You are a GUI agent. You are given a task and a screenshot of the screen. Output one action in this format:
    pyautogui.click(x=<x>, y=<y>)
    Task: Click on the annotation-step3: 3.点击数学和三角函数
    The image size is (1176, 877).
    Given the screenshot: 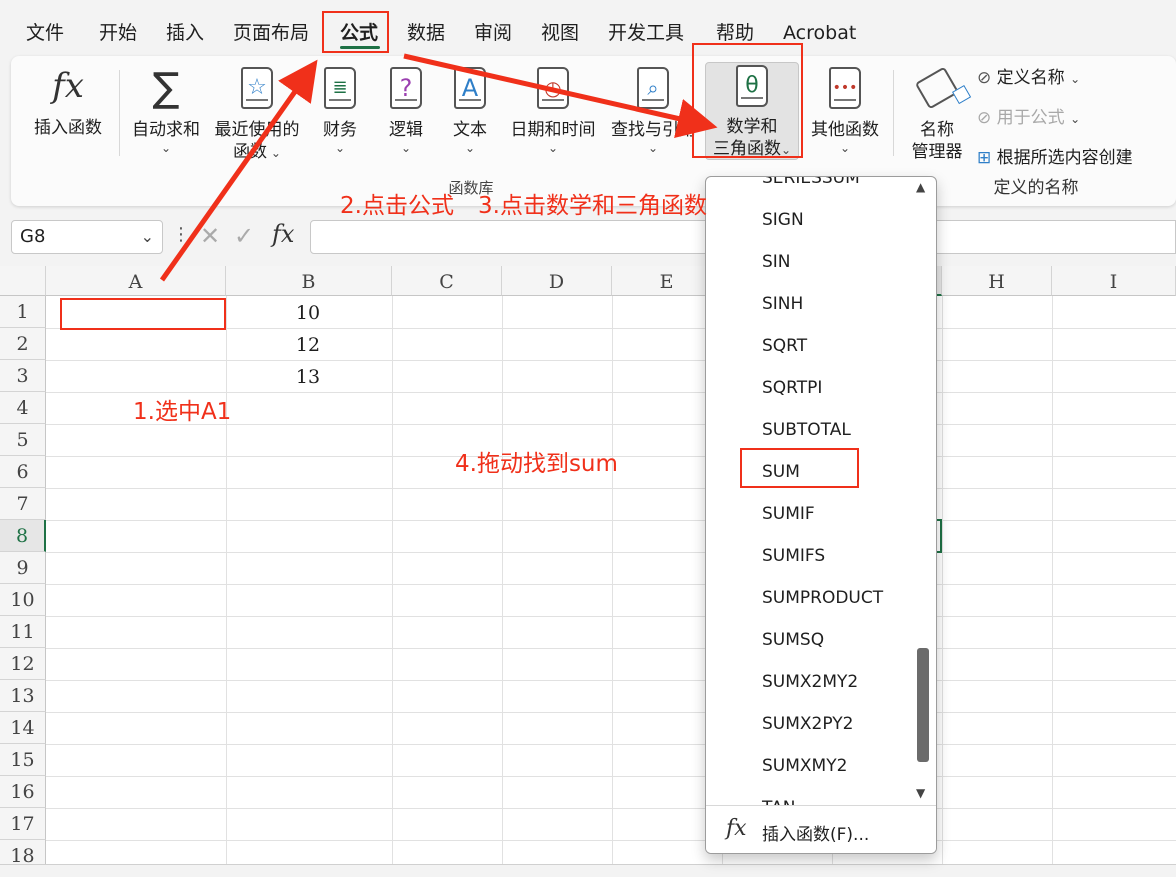 What is the action you would take?
    pyautogui.click(x=592, y=206)
    